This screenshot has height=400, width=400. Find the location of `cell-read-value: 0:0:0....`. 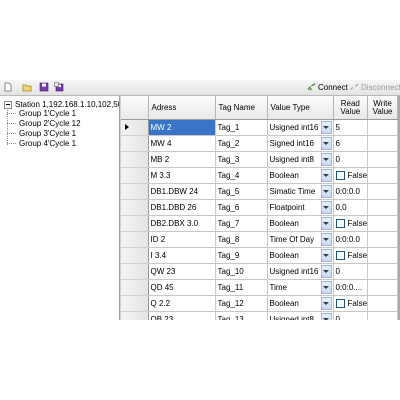

cell-read-value: 0:0:0.... is located at coordinates (351, 287).